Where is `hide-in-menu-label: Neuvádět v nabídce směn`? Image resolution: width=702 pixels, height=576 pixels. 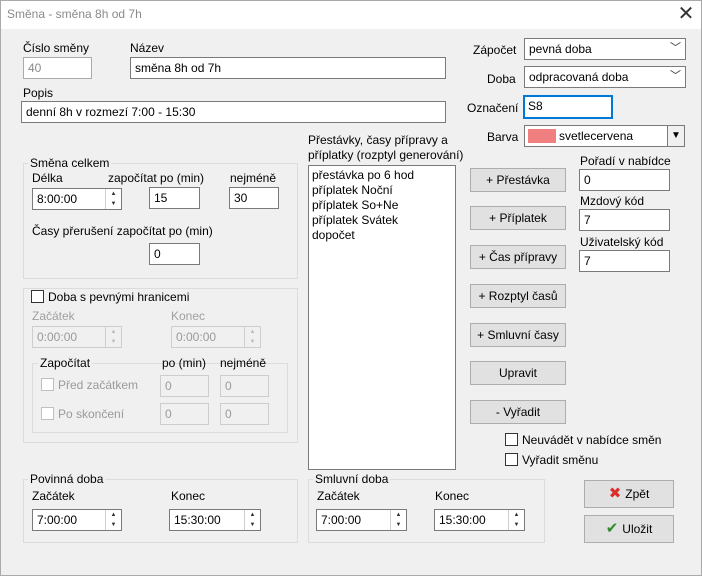 hide-in-menu-label: Neuvádět v nabídce směn is located at coordinates (592, 440).